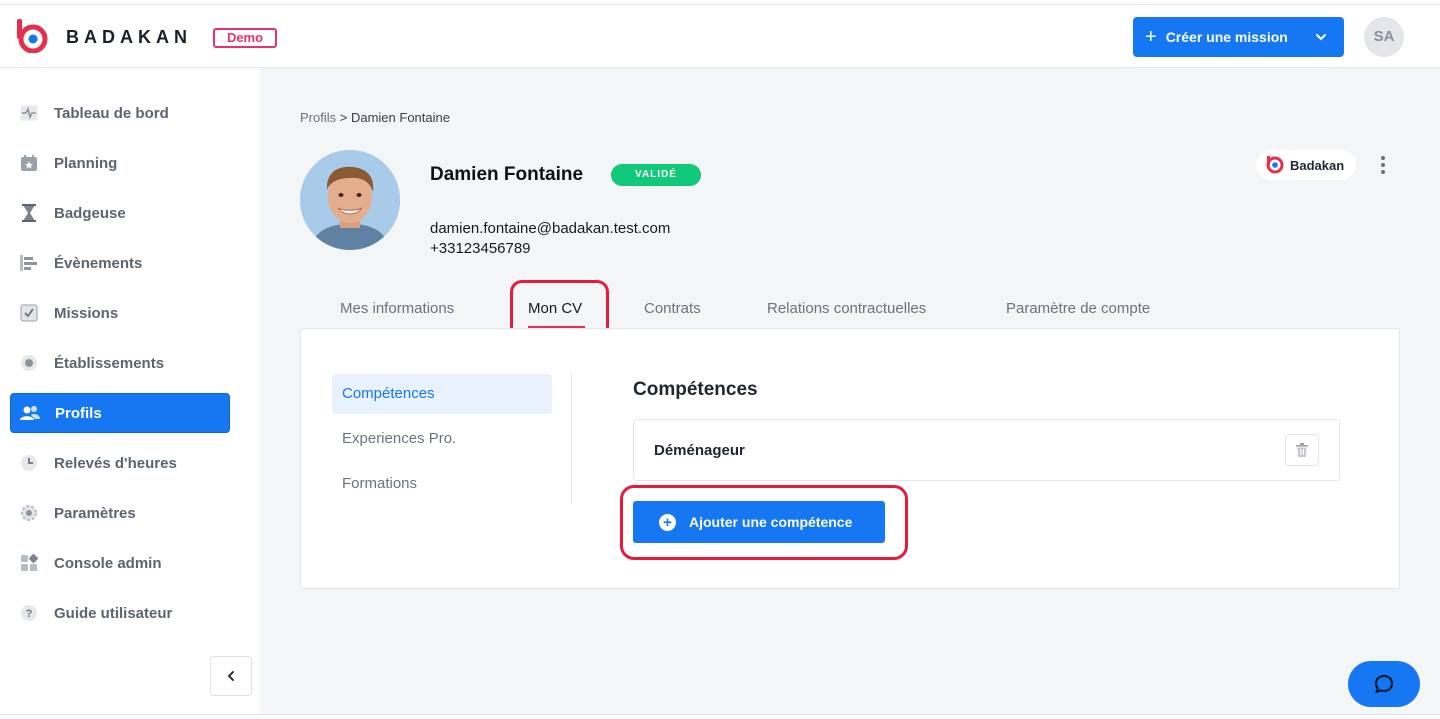 This screenshot has height=719, width=1440. I want to click on sidebar-item-badgeuse: Badgeuse, so click(120, 213).